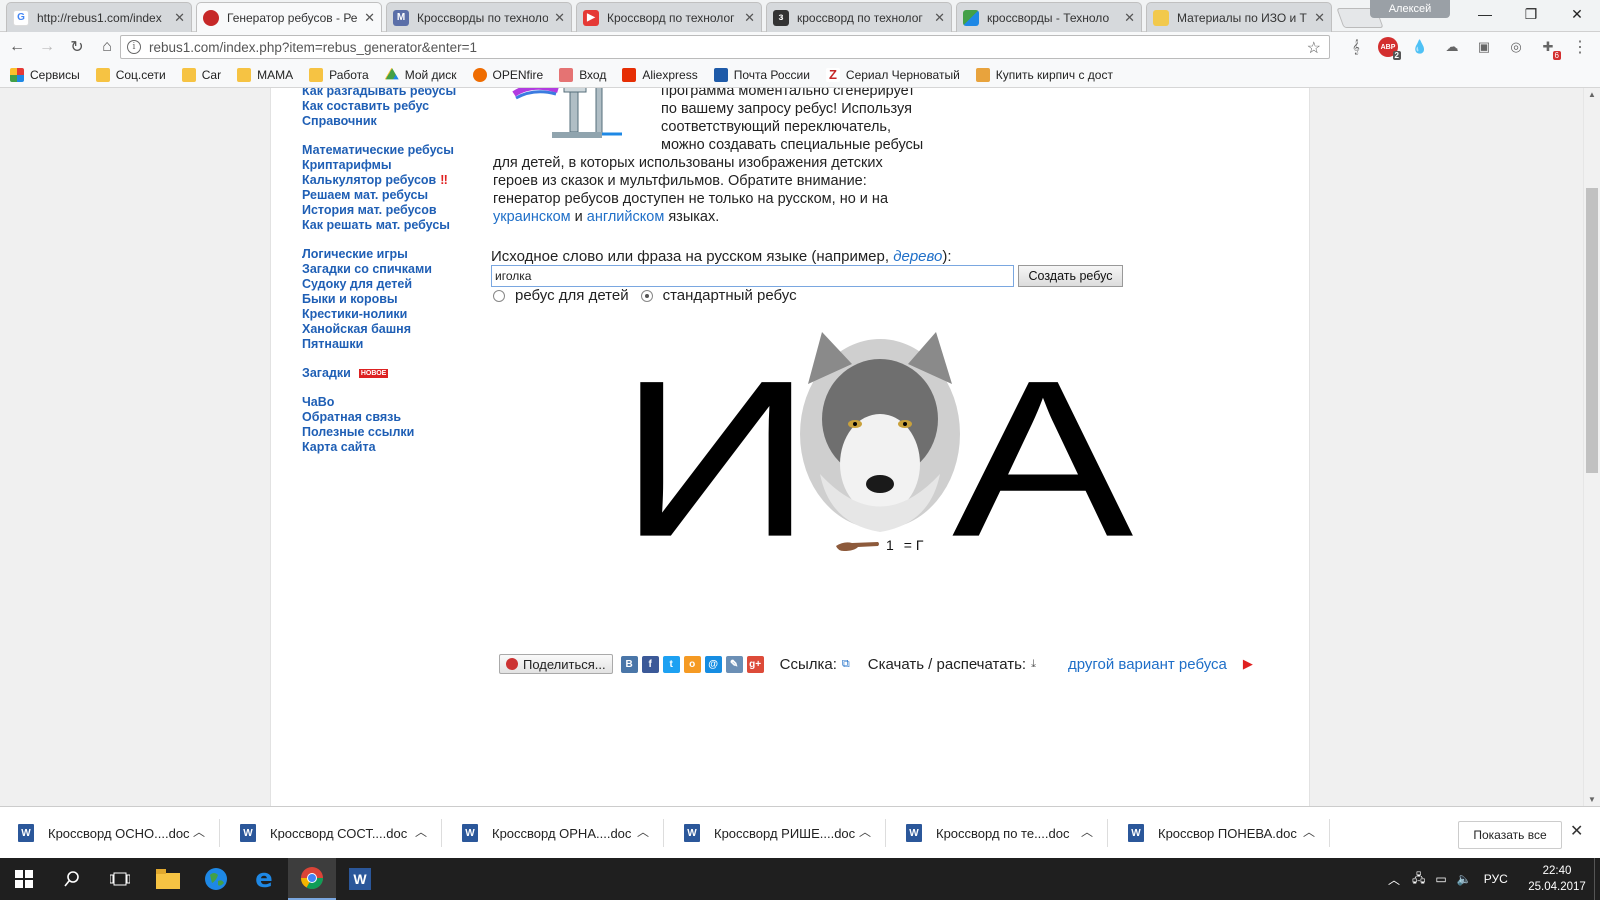 This screenshot has height=900, width=1600. What do you see at coordinates (1452, 47) in the screenshot?
I see `cloud-icon: ☁` at bounding box center [1452, 47].